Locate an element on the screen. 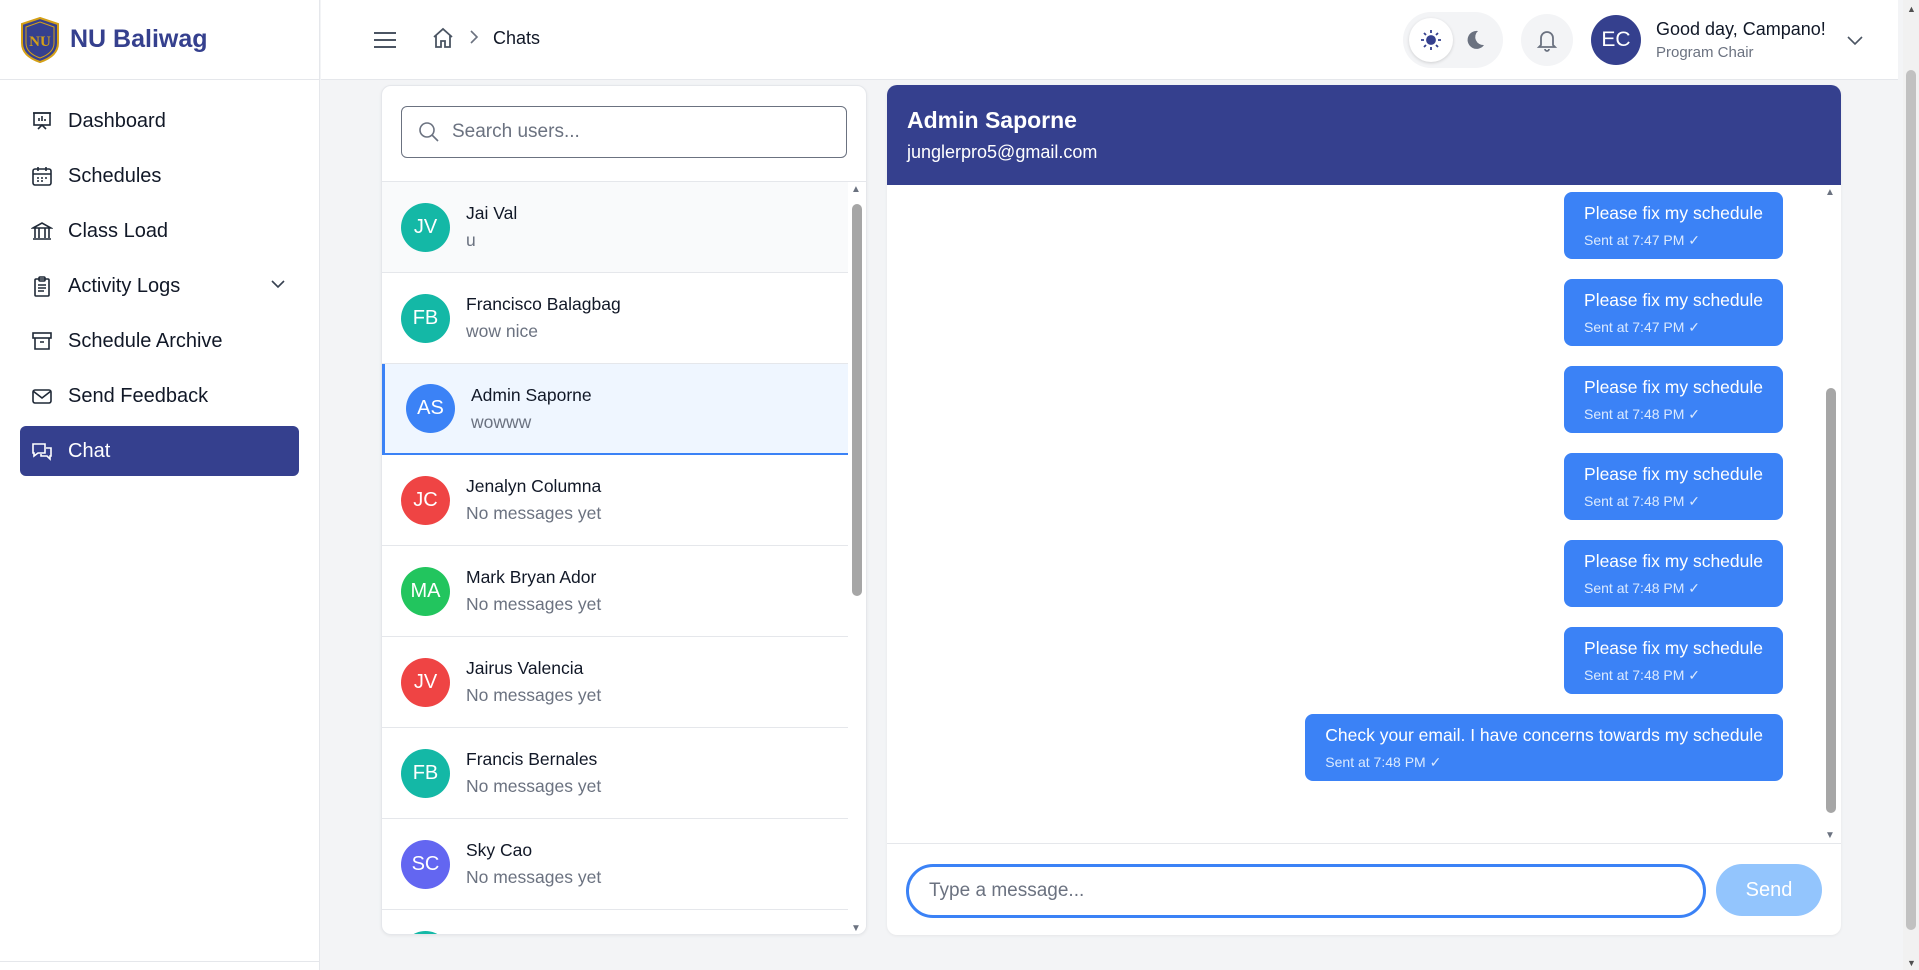 The image size is (1919, 970). archive-icon is located at coordinates (42, 341).